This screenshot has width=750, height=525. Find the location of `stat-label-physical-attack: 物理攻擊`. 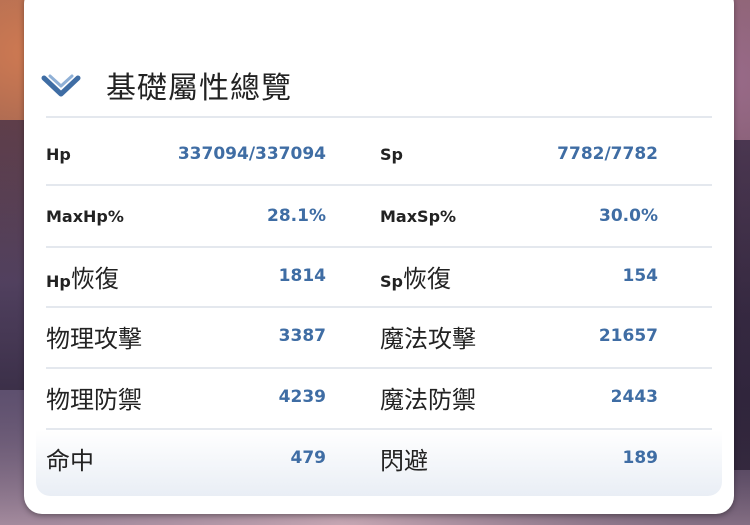

stat-label-physical-attack: 物理攻擊 is located at coordinates (94, 338).